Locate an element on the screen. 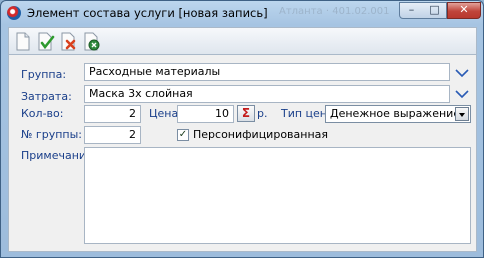  personified-label: Персонифицированная is located at coordinates (261, 134).